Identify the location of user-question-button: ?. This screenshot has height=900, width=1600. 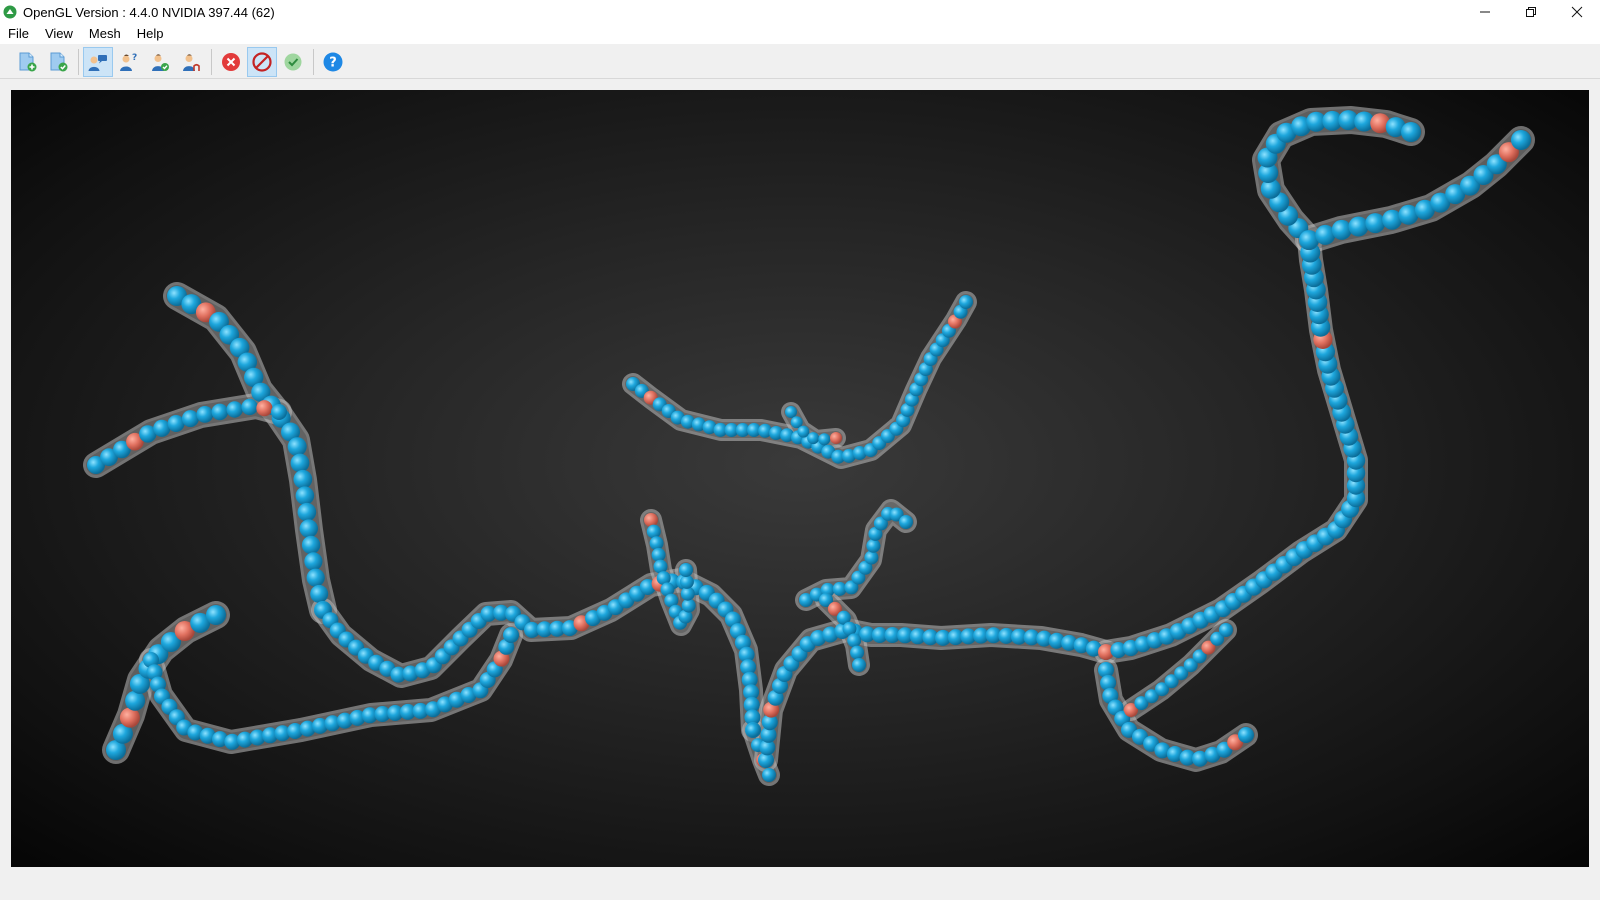
(129, 62).